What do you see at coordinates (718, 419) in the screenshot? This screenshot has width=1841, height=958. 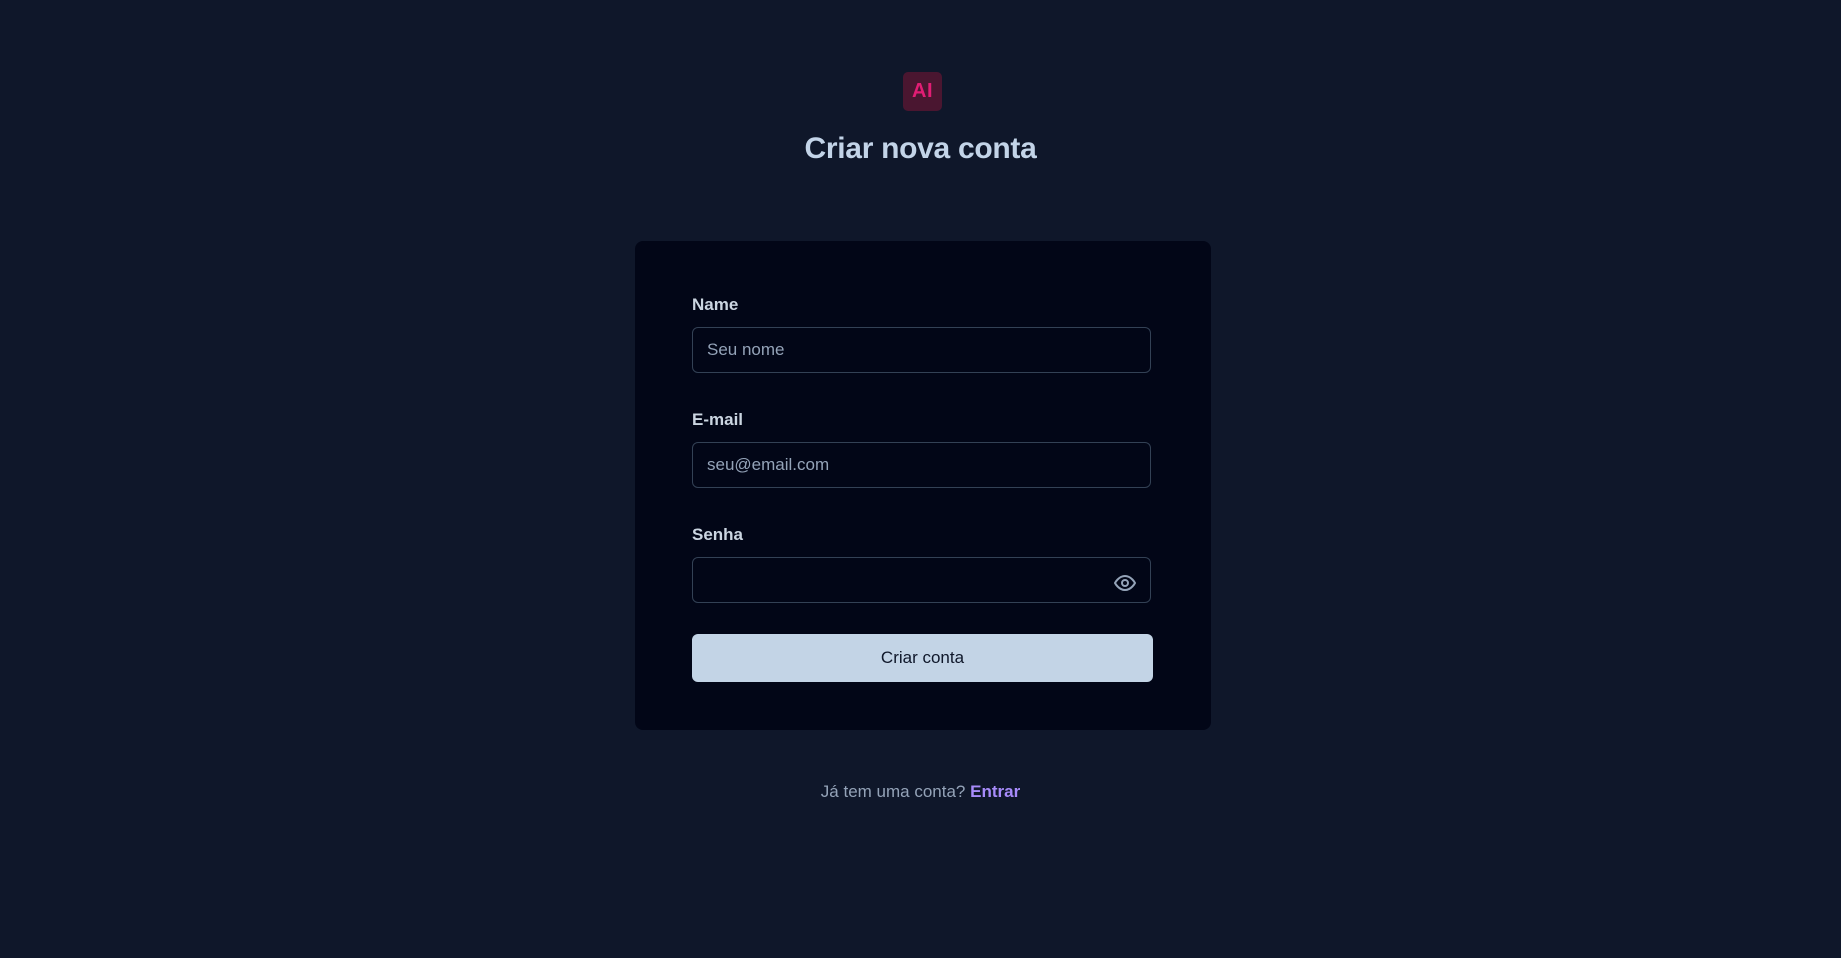 I see `email-label: E-mail` at bounding box center [718, 419].